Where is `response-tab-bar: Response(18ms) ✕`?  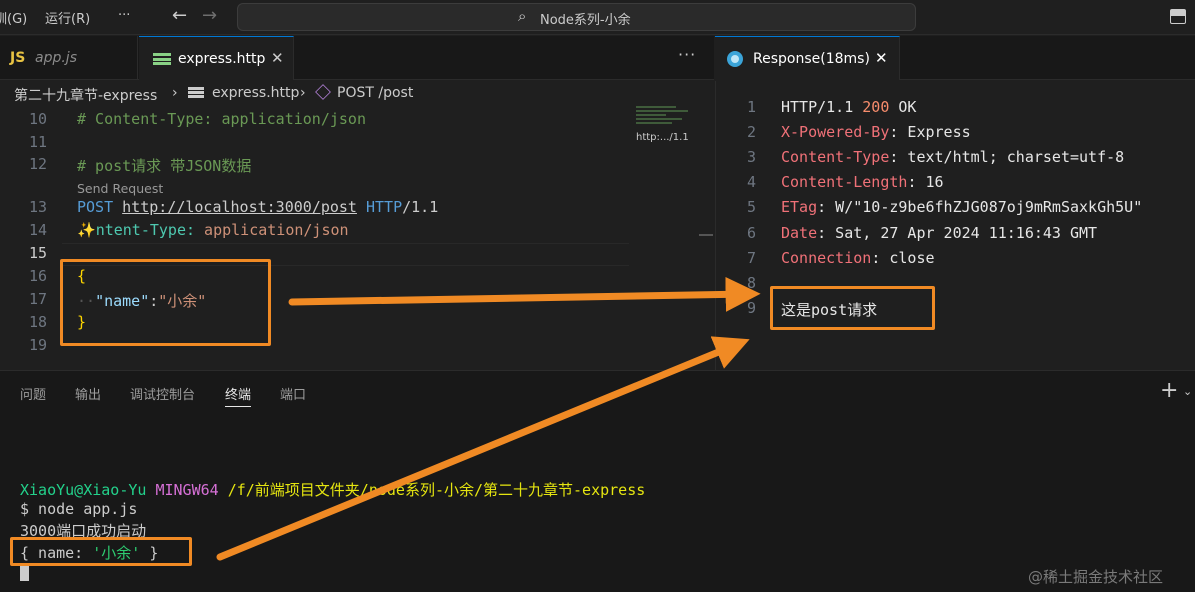 response-tab-bar: Response(18ms) ✕ is located at coordinates (955, 58).